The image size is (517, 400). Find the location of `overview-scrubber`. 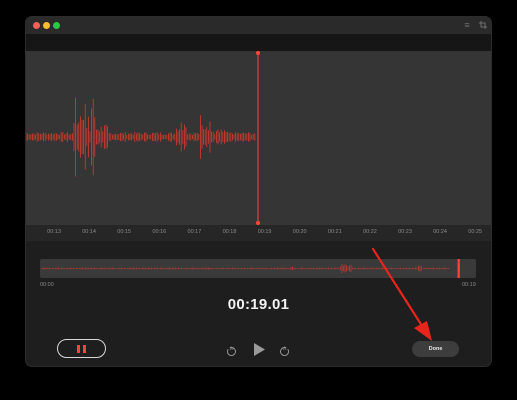

overview-scrubber is located at coordinates (258, 268).